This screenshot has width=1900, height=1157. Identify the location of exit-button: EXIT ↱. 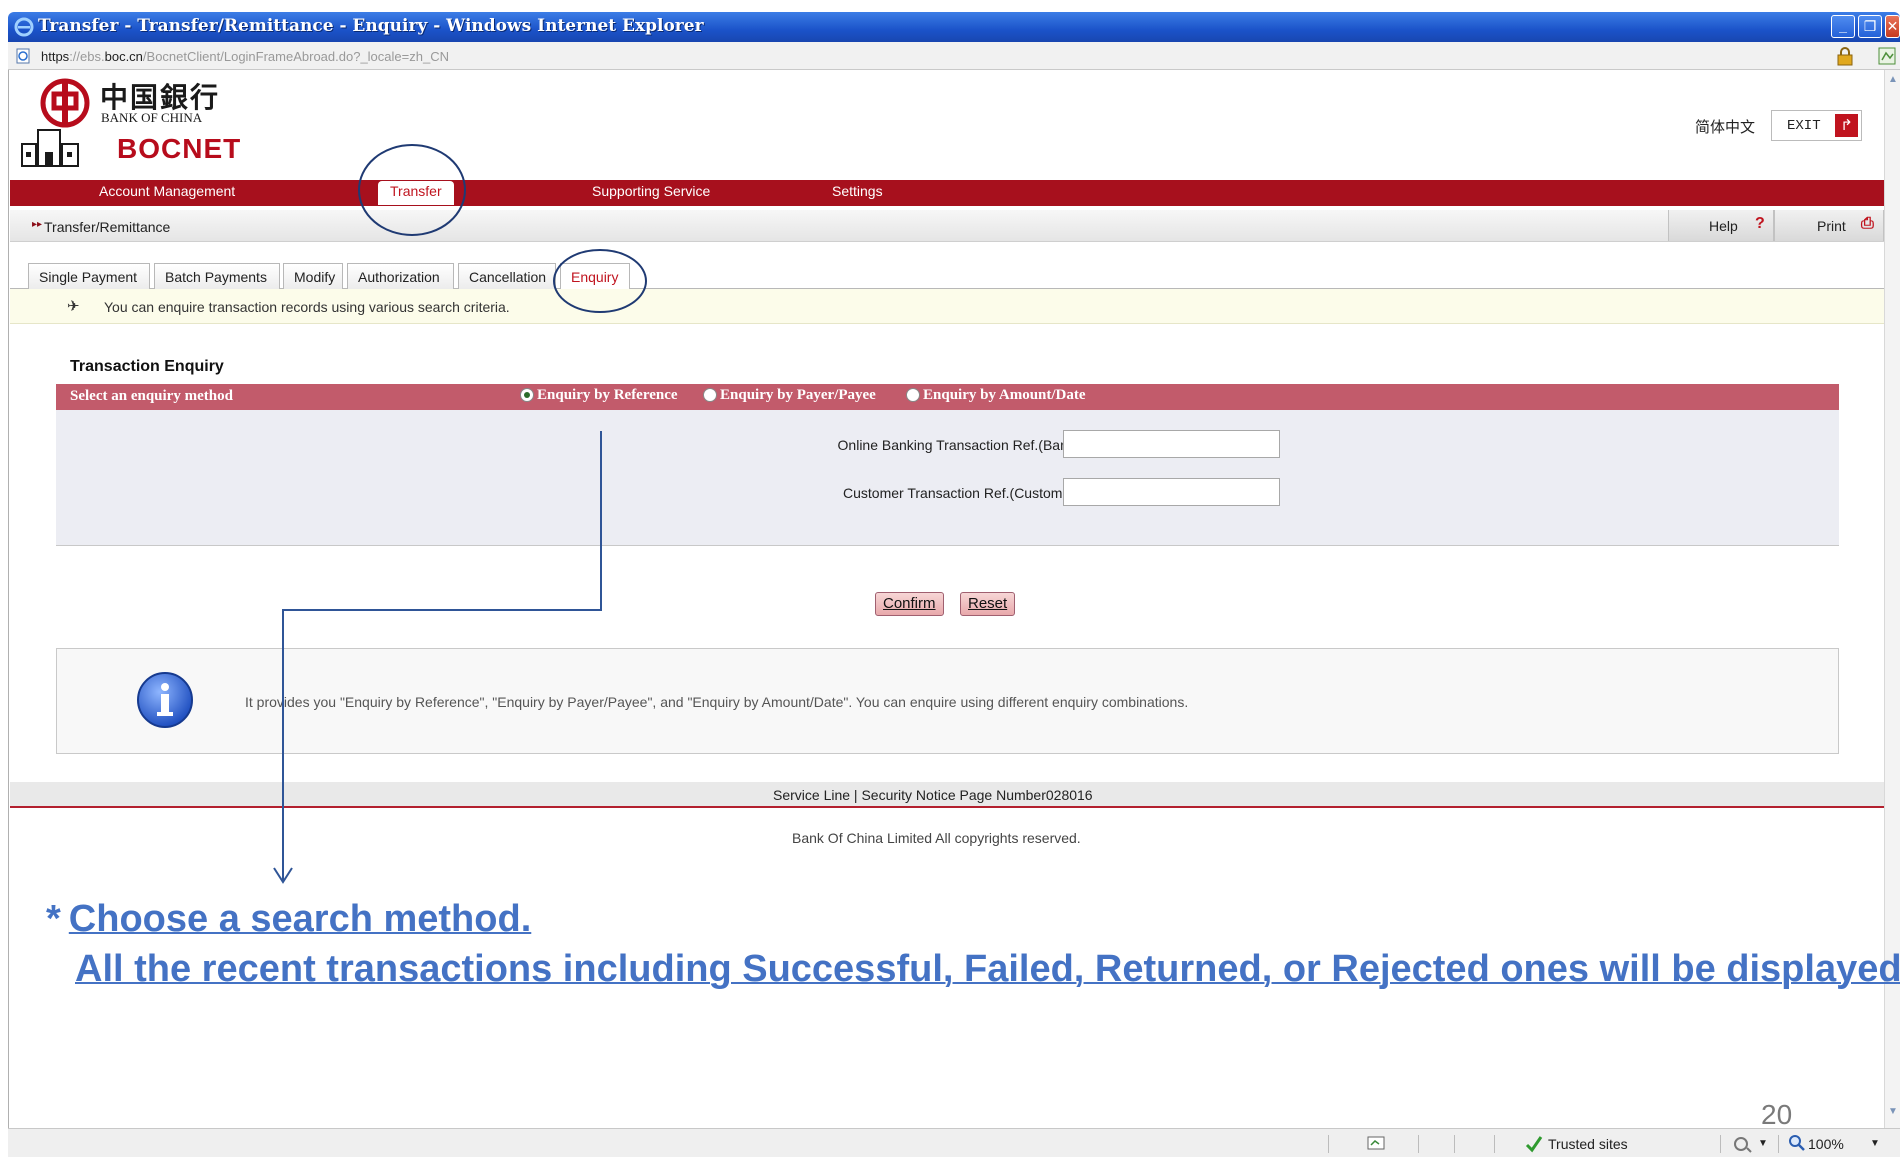
(1816, 125).